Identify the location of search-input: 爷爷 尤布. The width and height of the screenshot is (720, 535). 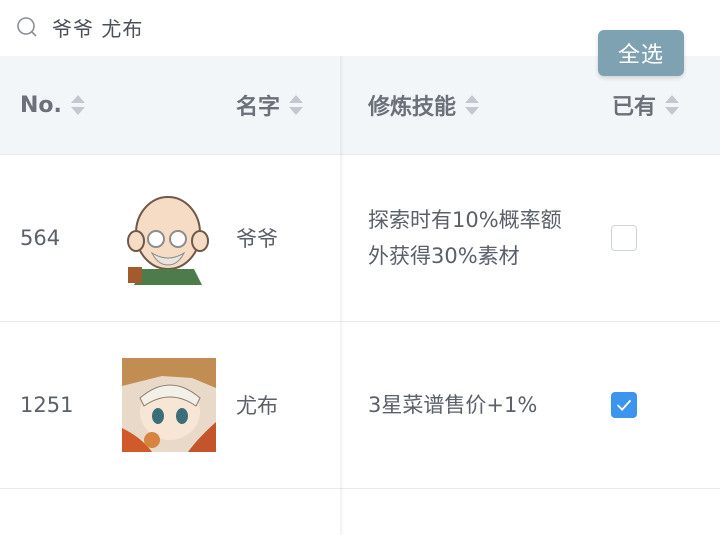
(97, 27).